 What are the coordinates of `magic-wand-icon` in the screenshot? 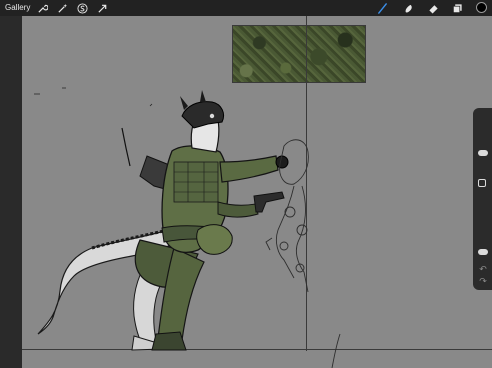 It's located at (62, 8).